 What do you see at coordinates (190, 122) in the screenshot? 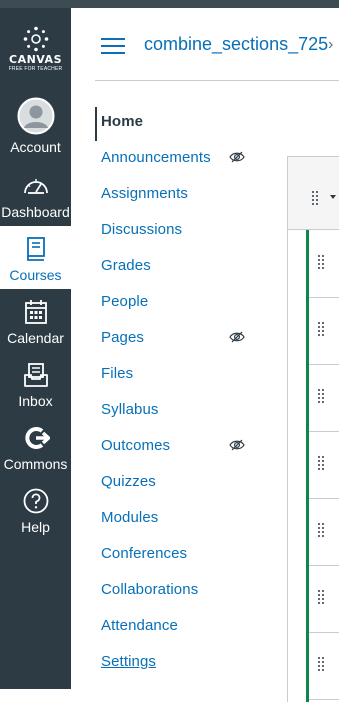
I see `course-nav-home: Home` at bounding box center [190, 122].